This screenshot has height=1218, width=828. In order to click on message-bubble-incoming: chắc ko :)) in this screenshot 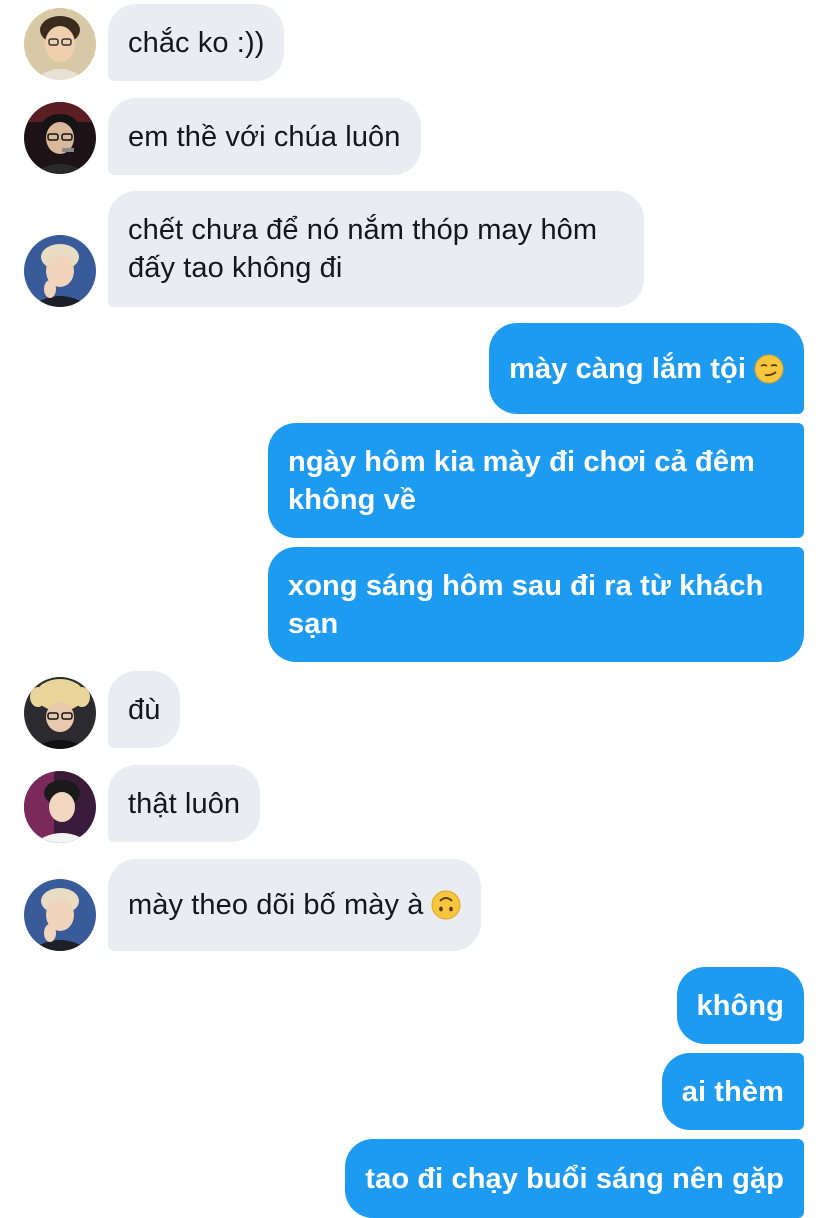, I will do `click(196, 42)`.